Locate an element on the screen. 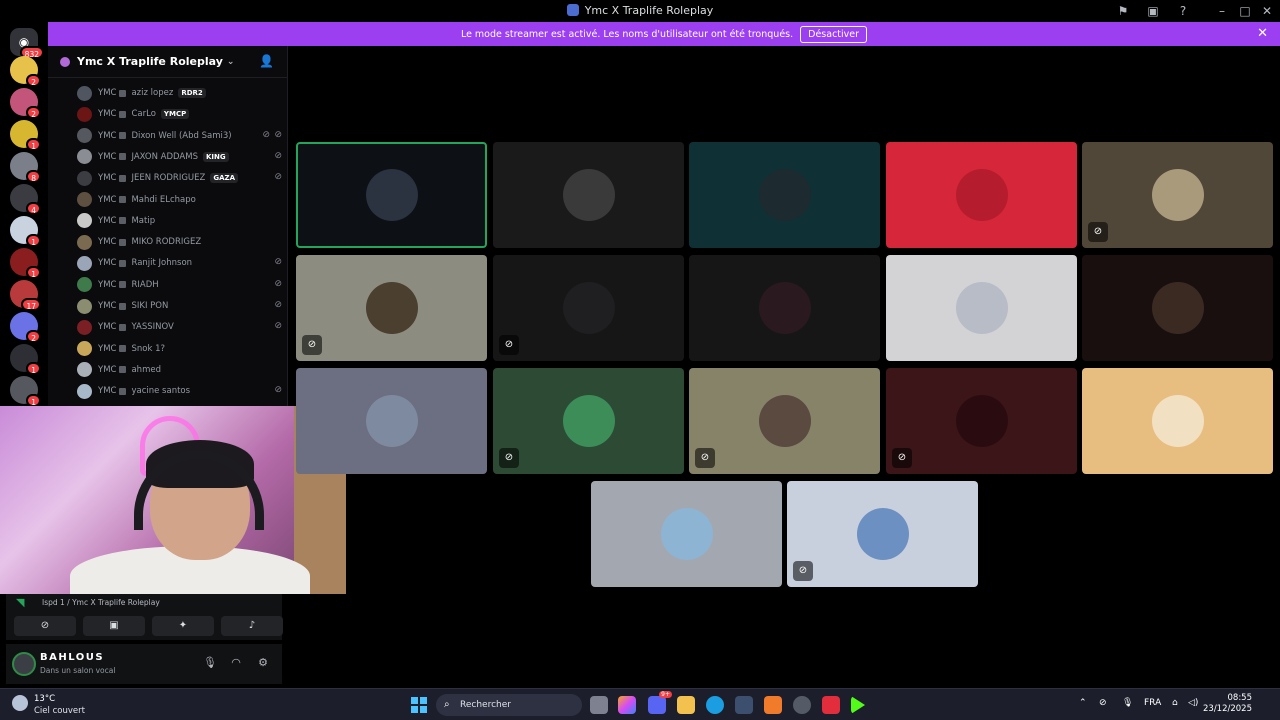 Image resolution: width=1280 pixels, height=720 pixels. muted-mic-icon: ⊘ is located at coordinates (902, 458).